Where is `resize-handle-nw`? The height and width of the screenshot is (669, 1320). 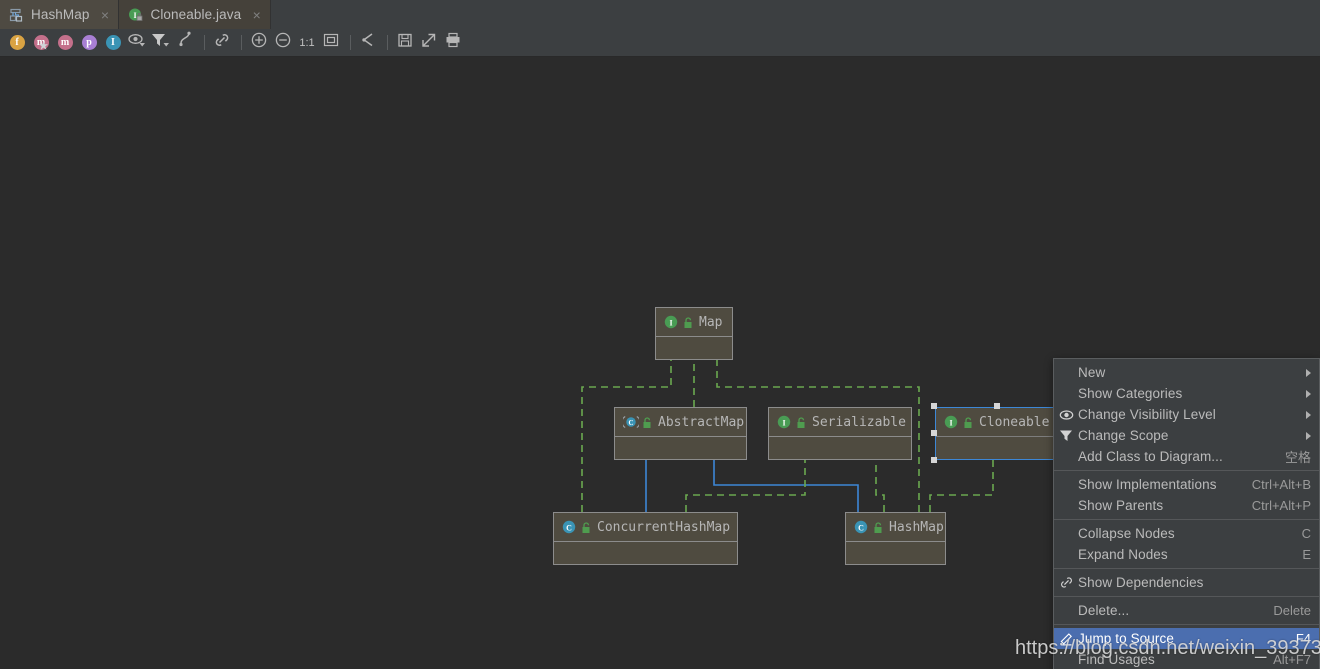
resize-handle-nw is located at coordinates (934, 406).